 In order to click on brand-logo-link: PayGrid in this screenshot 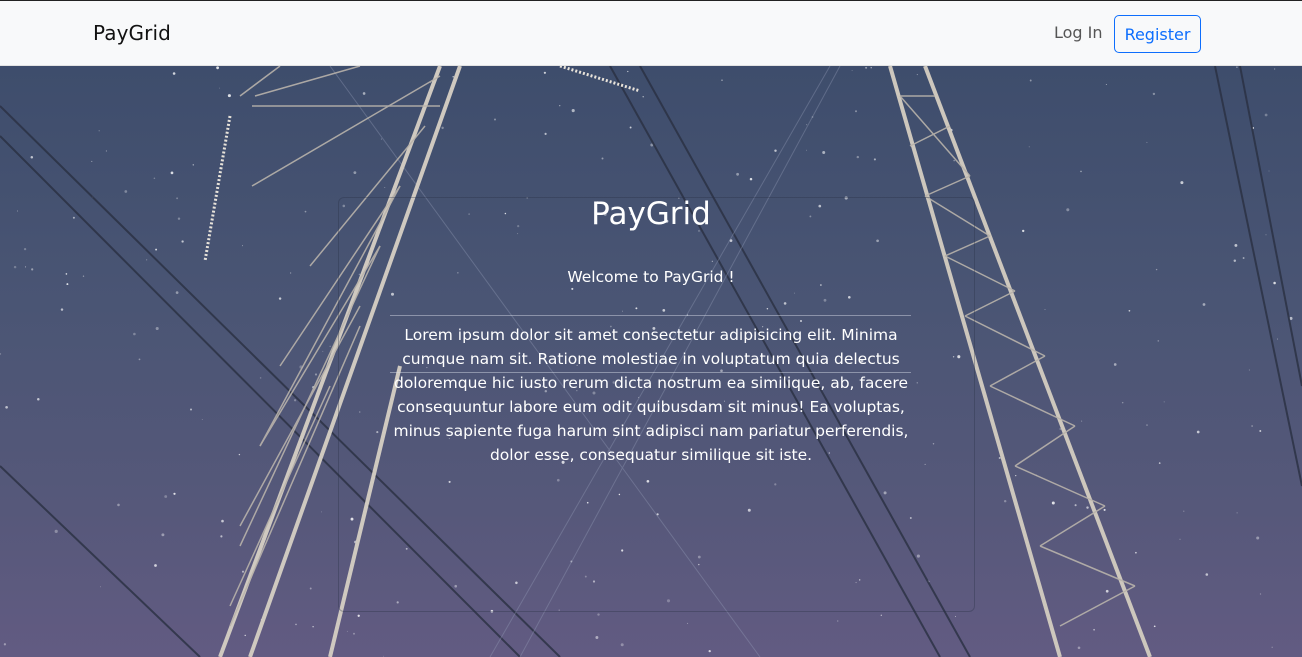, I will do `click(132, 33)`.